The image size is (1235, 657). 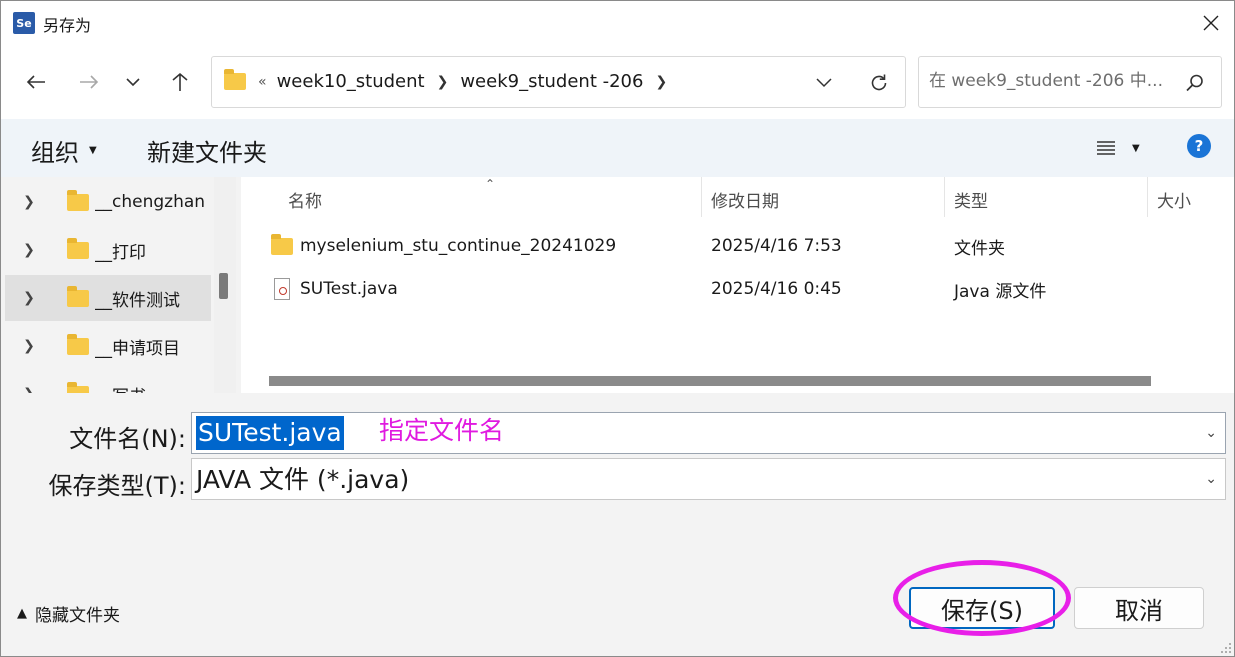 I want to click on organize-label: 组织, so click(x=55, y=153).